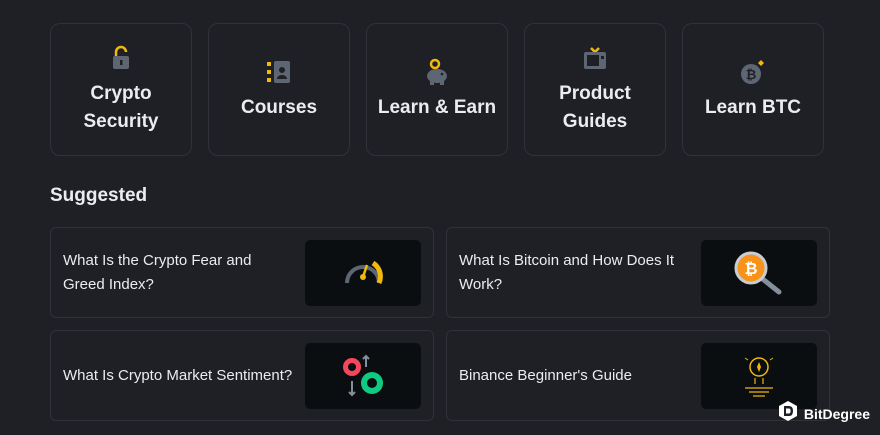 Image resolution: width=880 pixels, height=435 pixels. What do you see at coordinates (595, 107) in the screenshot?
I see `category-label: Product Guides` at bounding box center [595, 107].